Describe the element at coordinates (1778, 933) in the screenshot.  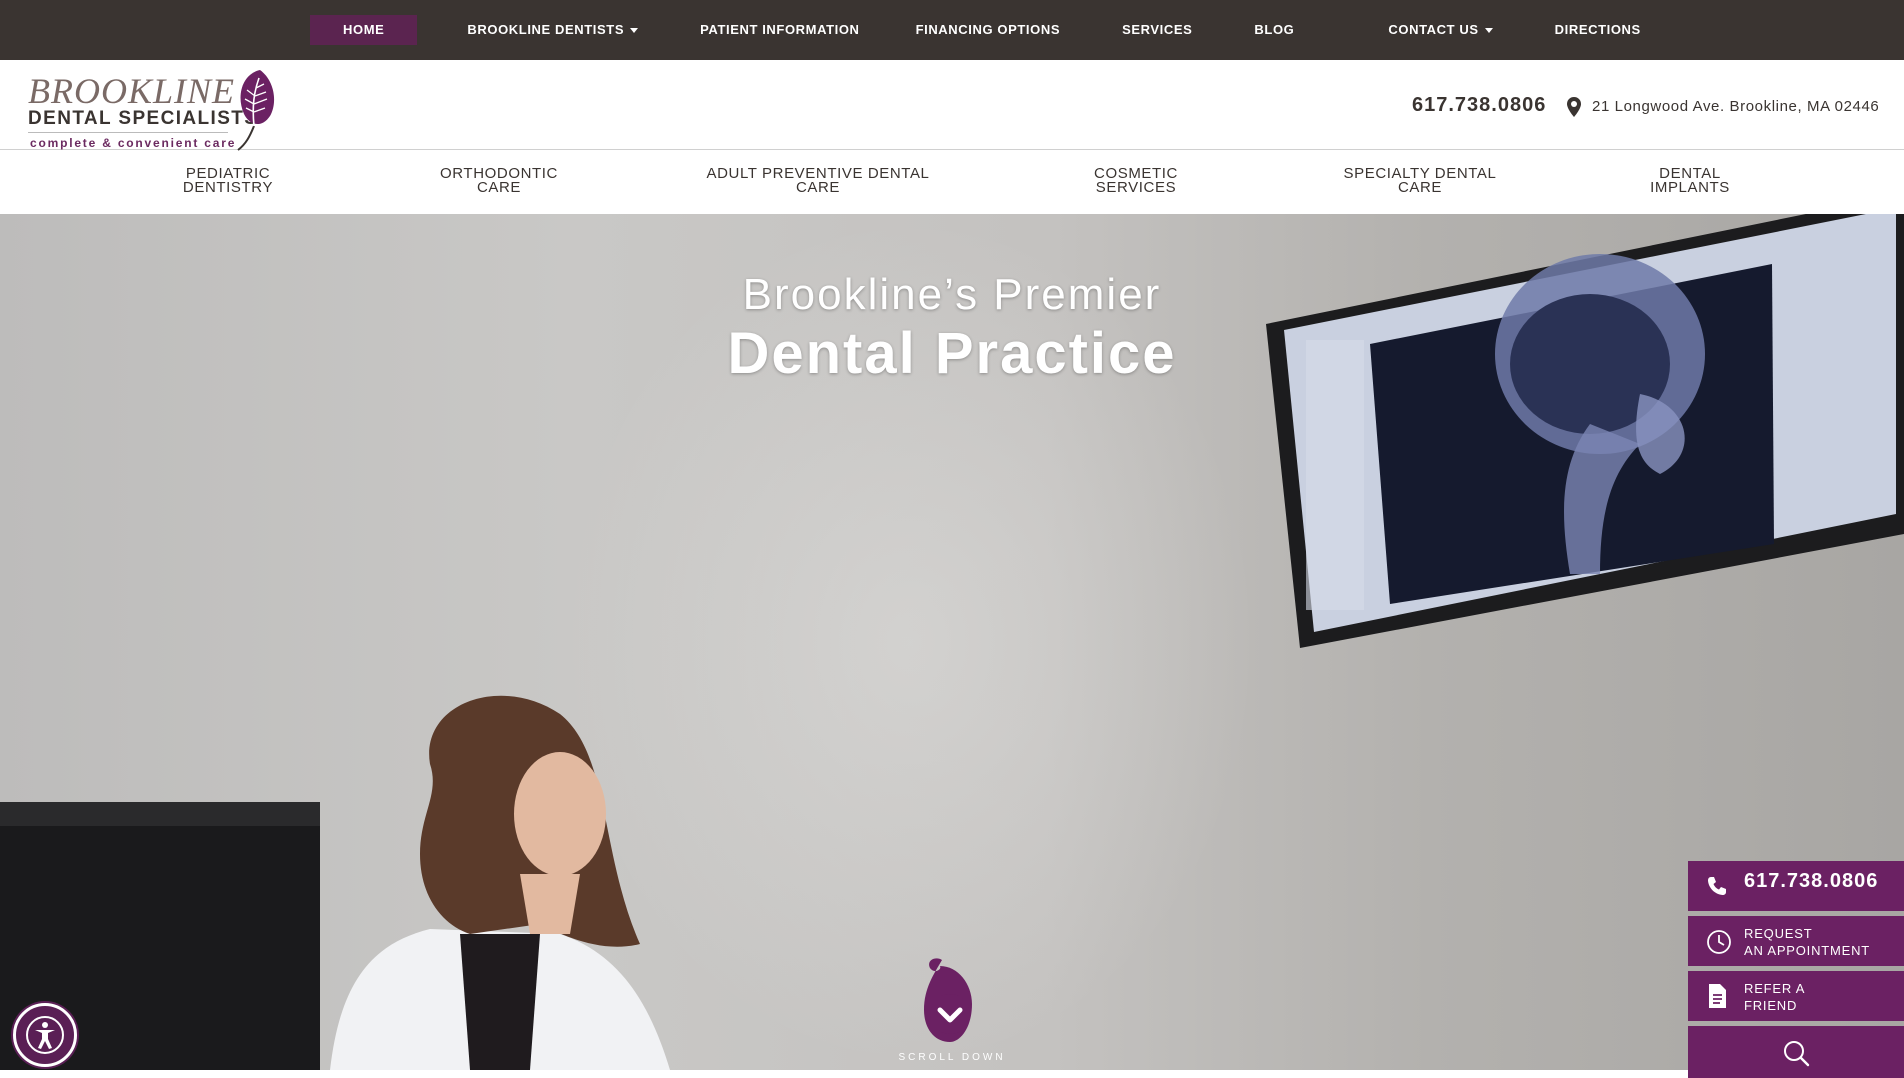
I see `cta-appointment-line1: REQUEST` at that location.